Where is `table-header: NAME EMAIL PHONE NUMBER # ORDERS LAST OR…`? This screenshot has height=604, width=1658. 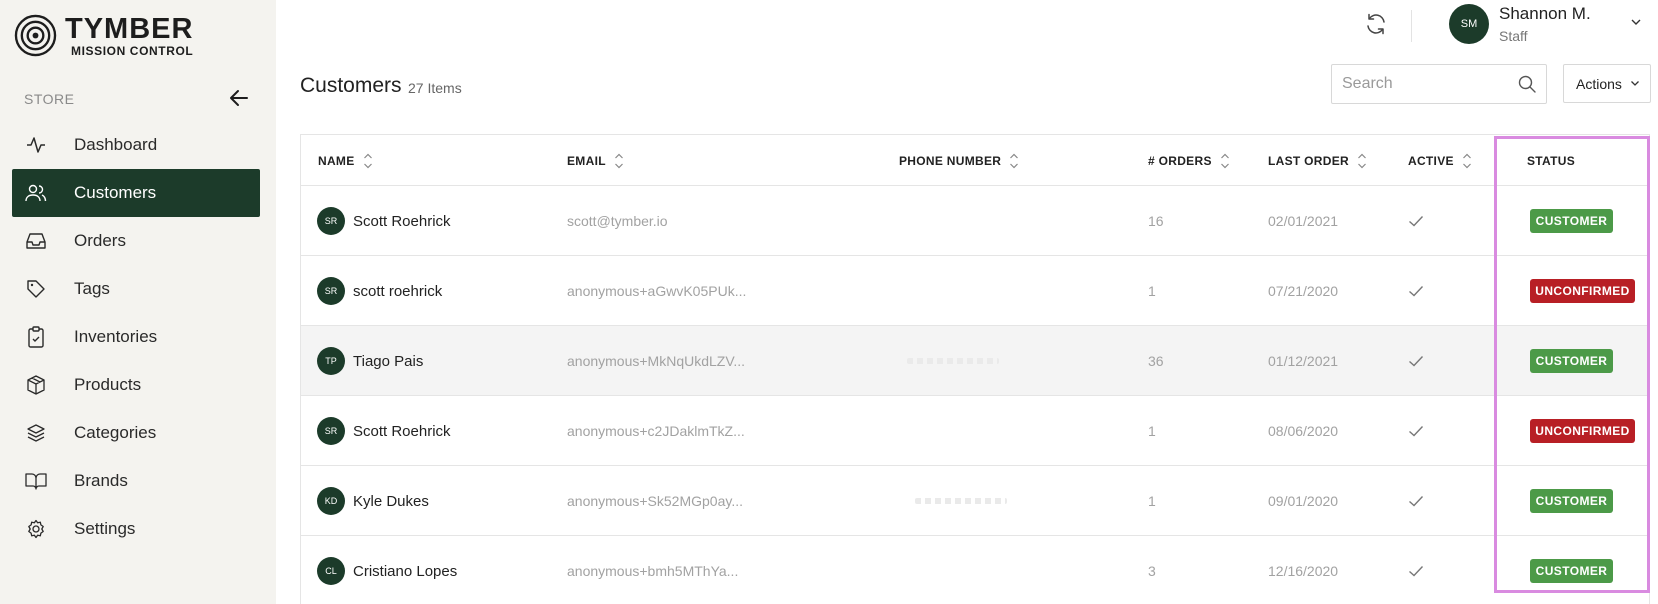
table-header: NAME EMAIL PHONE NUMBER # ORDERS LAST OR… is located at coordinates (975, 160).